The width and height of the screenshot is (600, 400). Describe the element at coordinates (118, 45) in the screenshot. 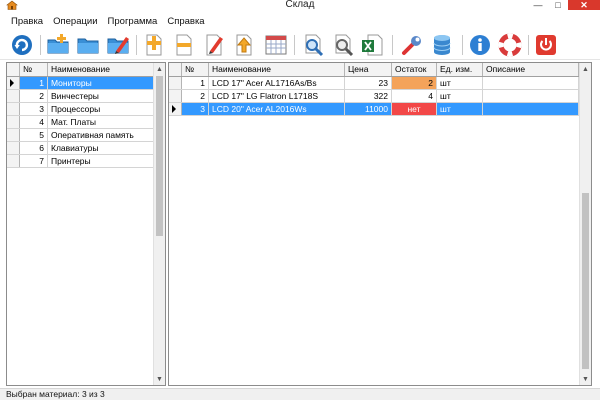

I see `edit-folder-icon` at that location.